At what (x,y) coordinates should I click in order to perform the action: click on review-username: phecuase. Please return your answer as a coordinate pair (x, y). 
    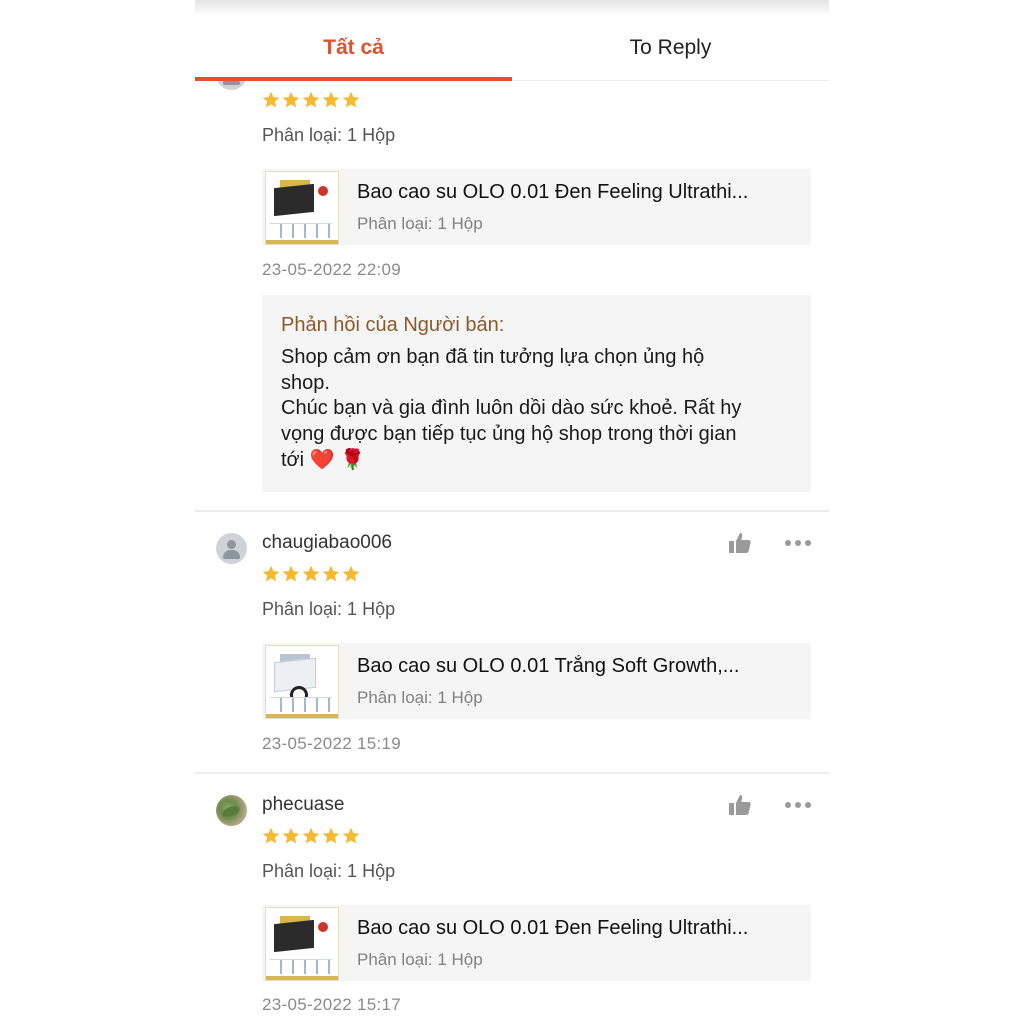
    Looking at the image, I should click on (303, 805).